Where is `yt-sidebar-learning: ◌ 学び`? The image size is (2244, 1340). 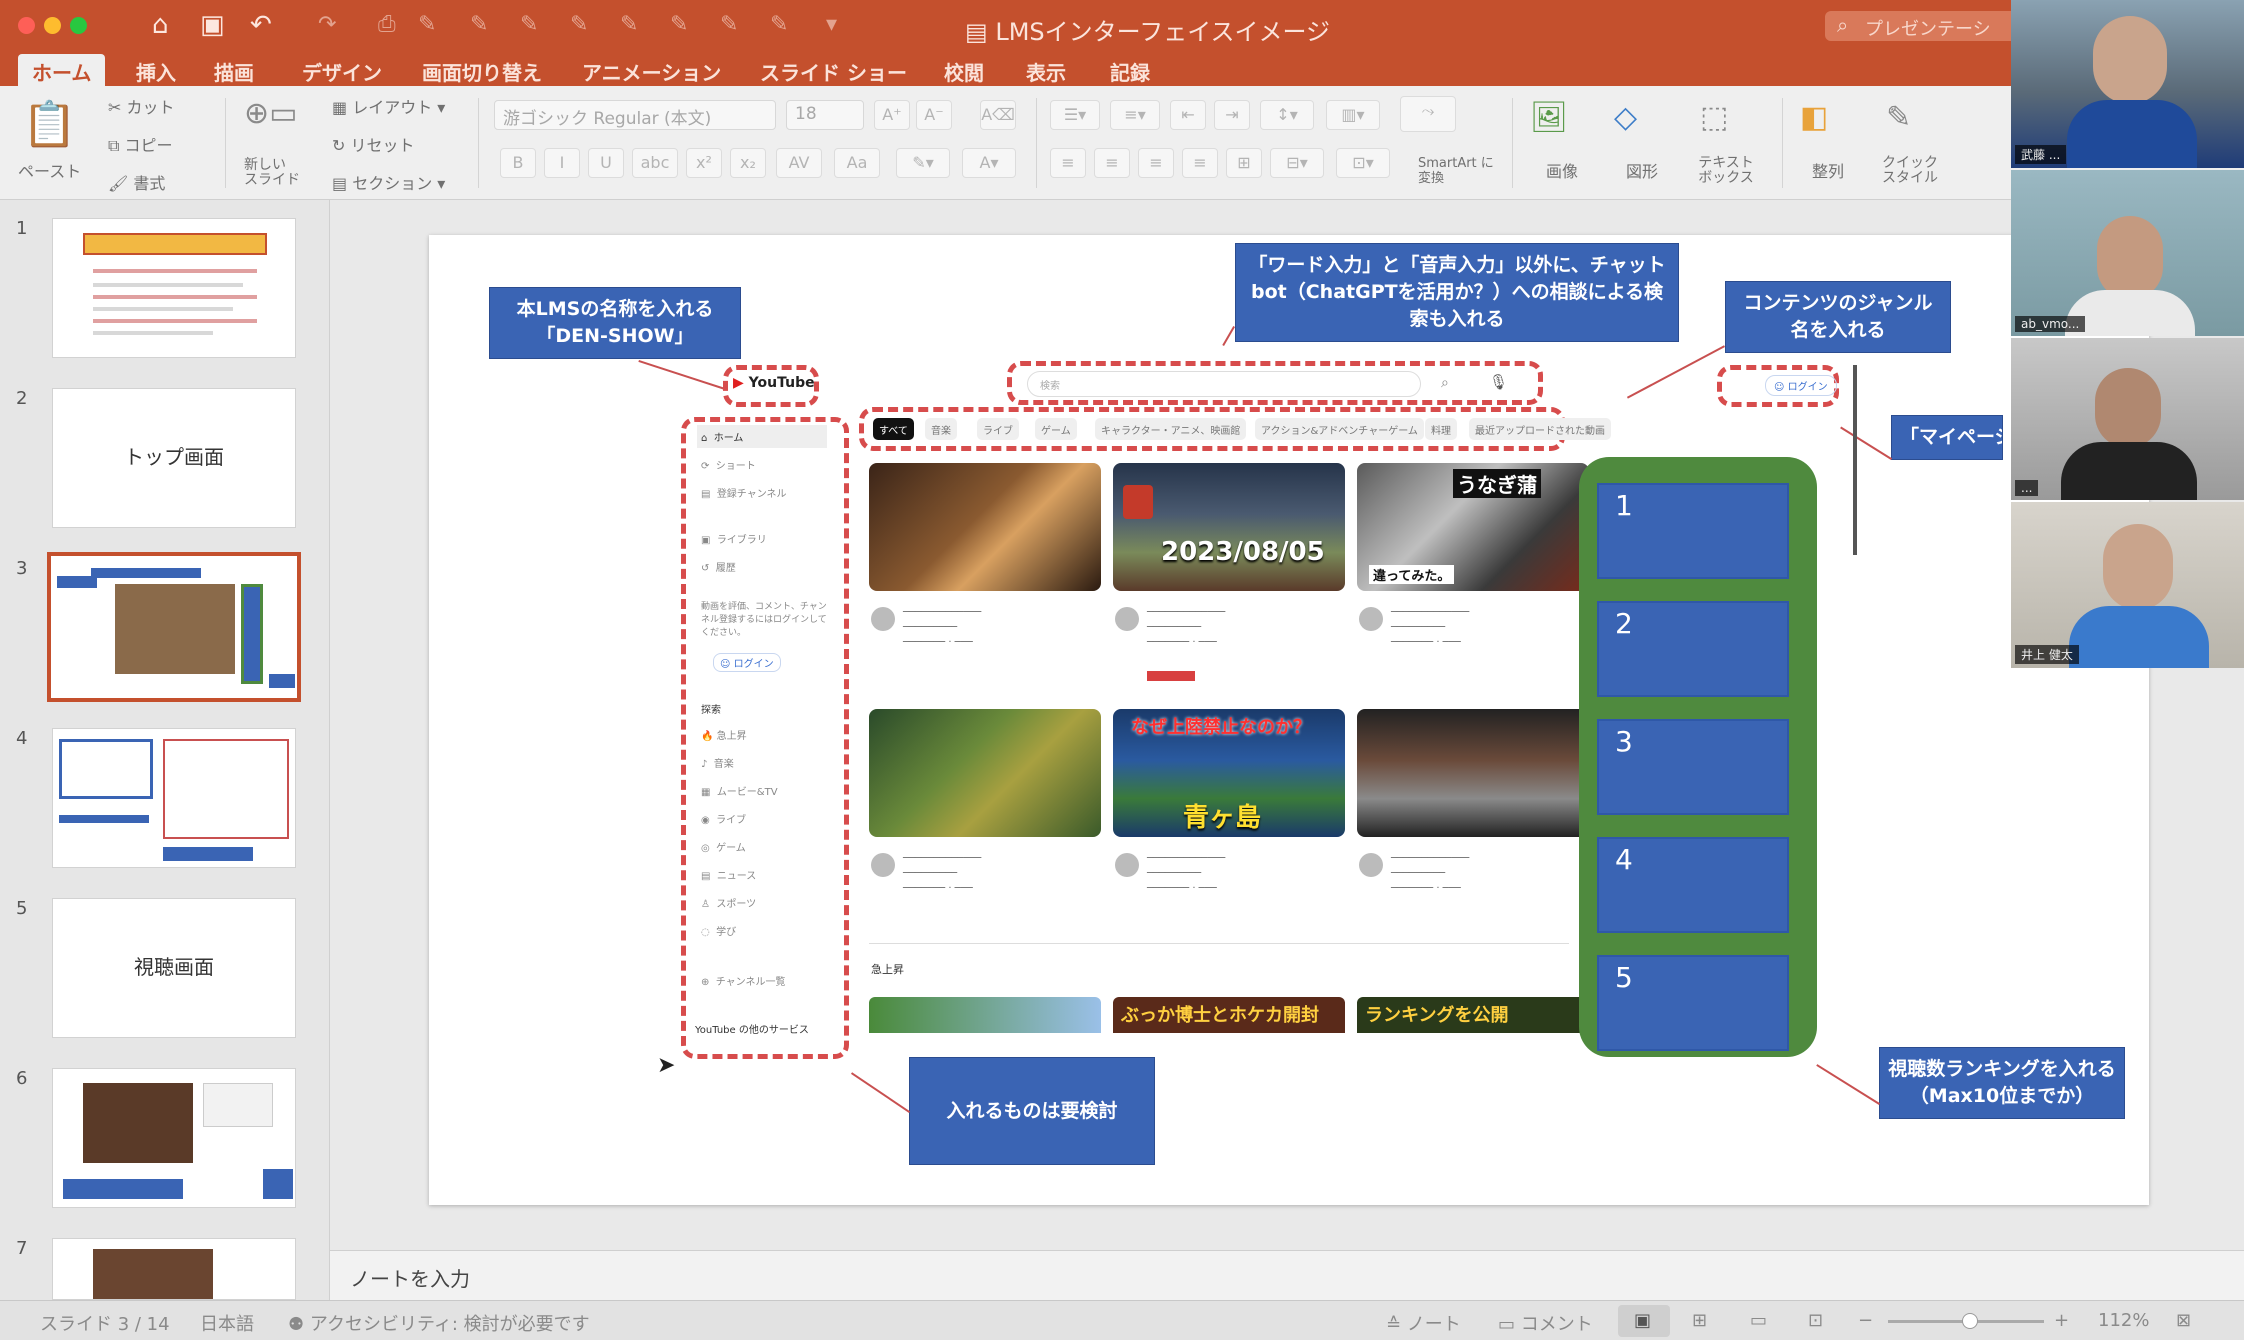 yt-sidebar-learning: ◌ 学び is located at coordinates (718, 930).